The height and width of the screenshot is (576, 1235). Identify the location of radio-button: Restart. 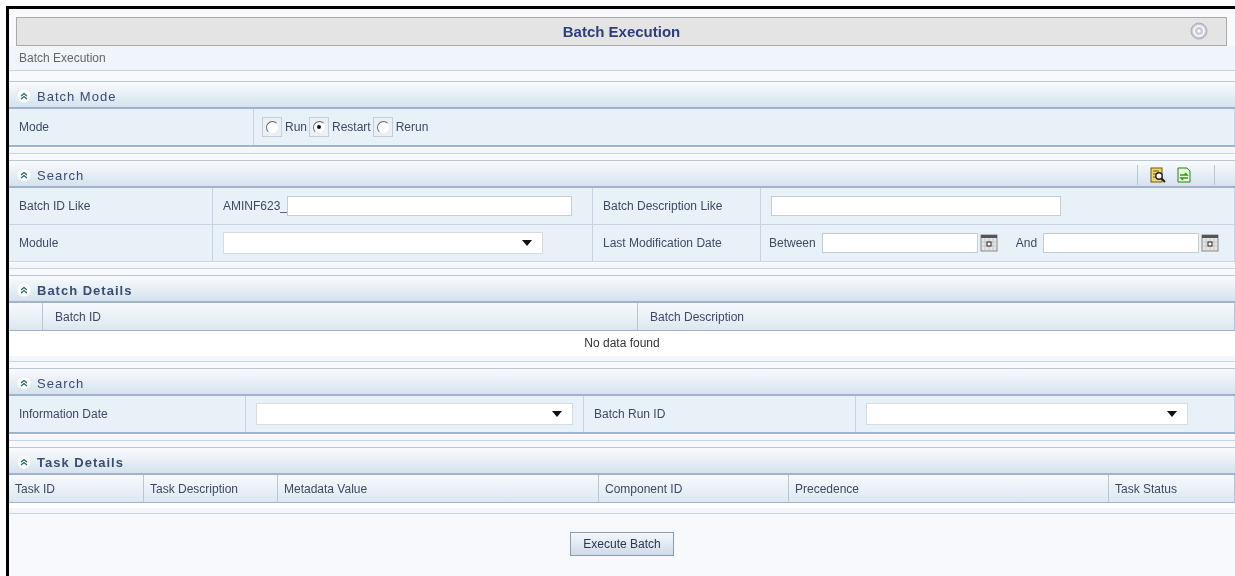
(340, 127).